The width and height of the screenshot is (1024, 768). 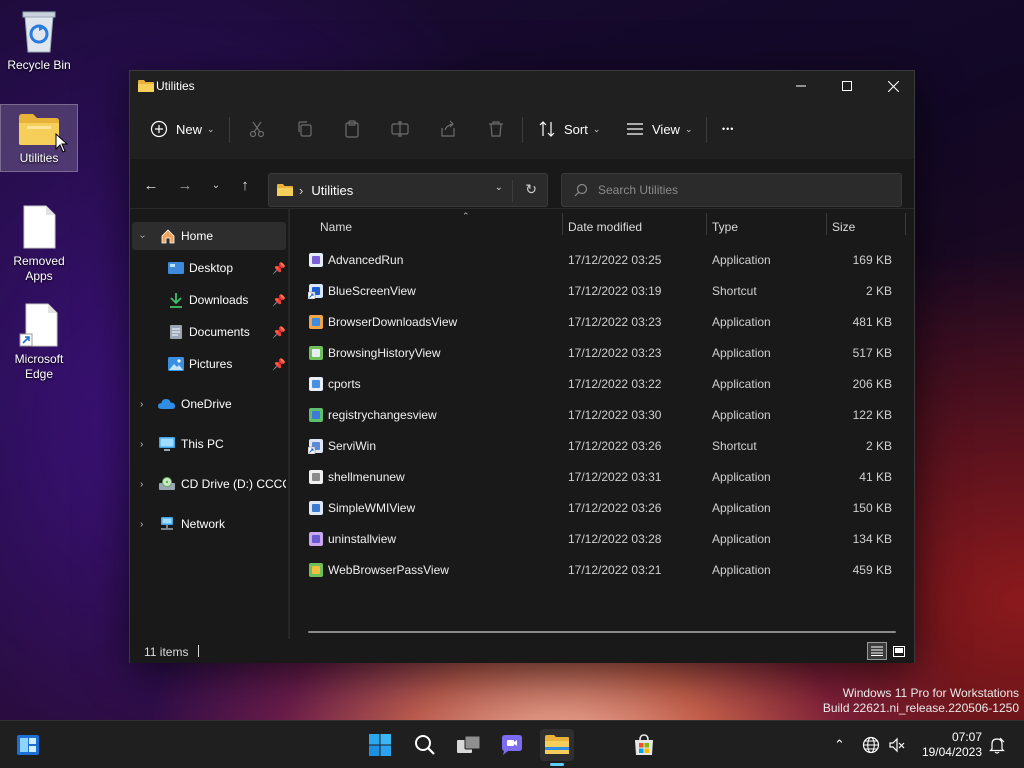 What do you see at coordinates (209, 484) in the screenshot?
I see `nav-item-cd-drive: › CD Drive (D:) CCCOMA_X64FRE_EN-US_DV9` at bounding box center [209, 484].